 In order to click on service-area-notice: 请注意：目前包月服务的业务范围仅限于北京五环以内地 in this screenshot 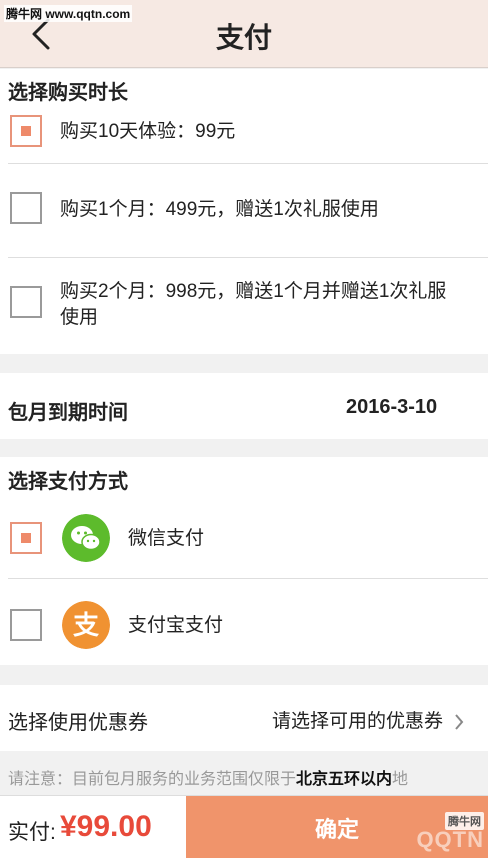, I will do `click(208, 779)`.